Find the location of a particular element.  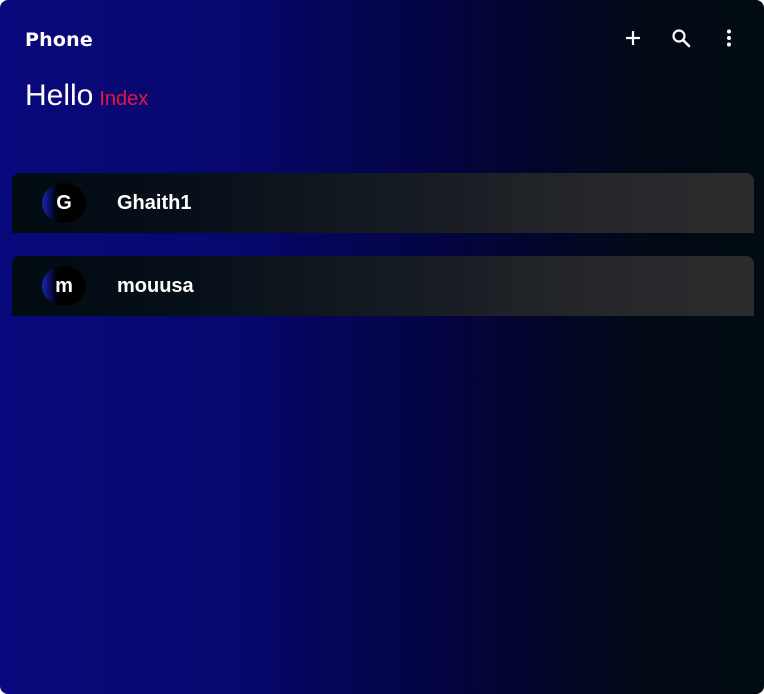

search-icon is located at coordinates (681, 38).